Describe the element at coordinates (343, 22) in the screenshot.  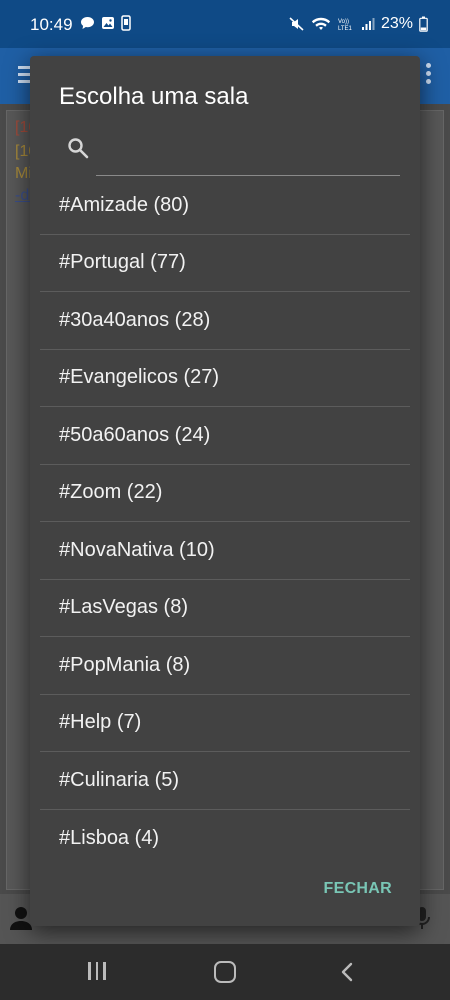
I see `svg-text: Vo))` at that location.